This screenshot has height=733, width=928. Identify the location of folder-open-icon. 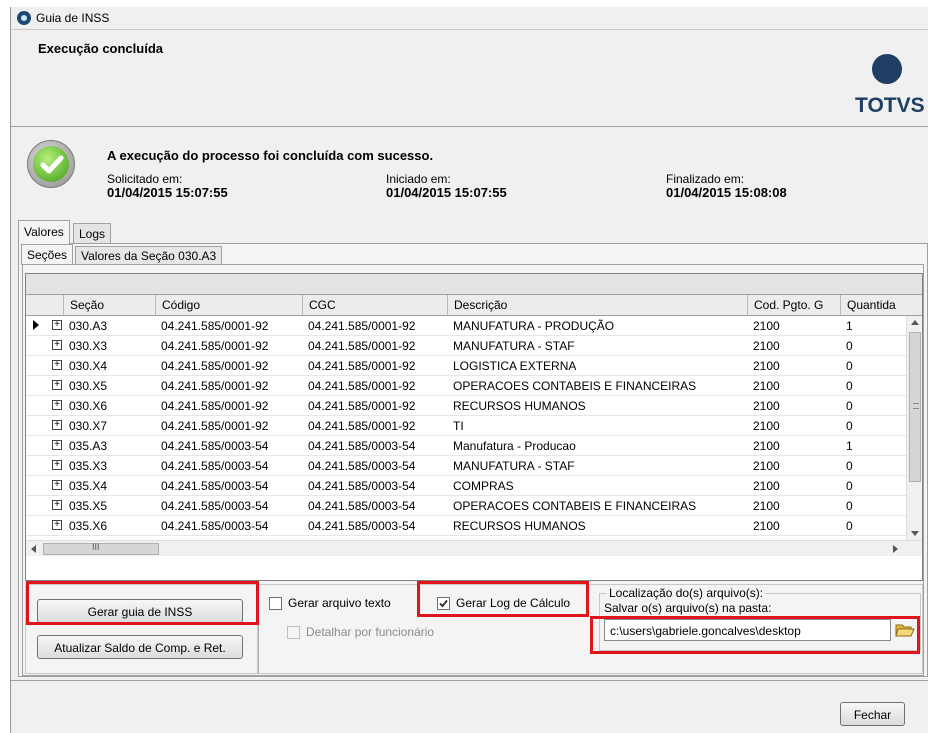
(905, 630).